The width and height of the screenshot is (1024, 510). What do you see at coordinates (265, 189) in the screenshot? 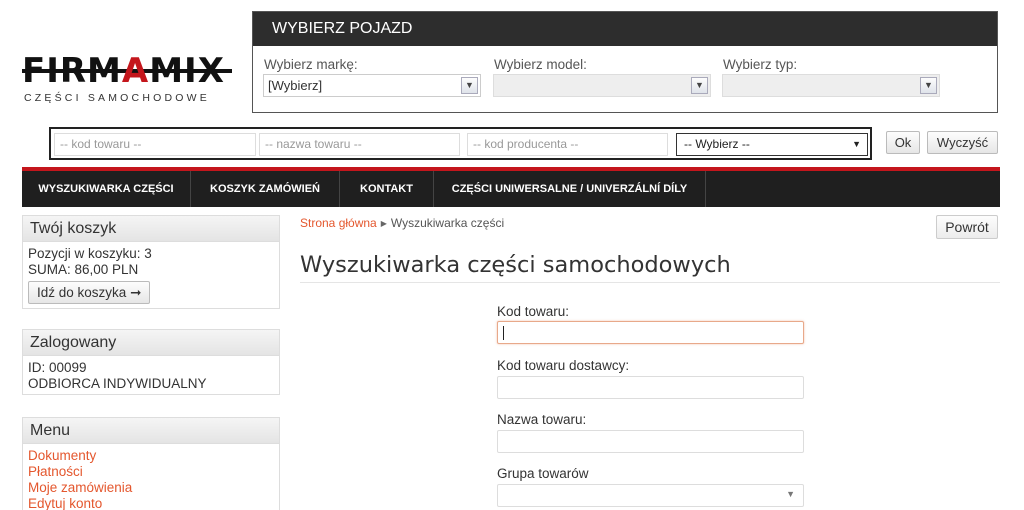
I see `nav-item-order-cart: KOSZYK ZAMÓWIEŃ` at bounding box center [265, 189].